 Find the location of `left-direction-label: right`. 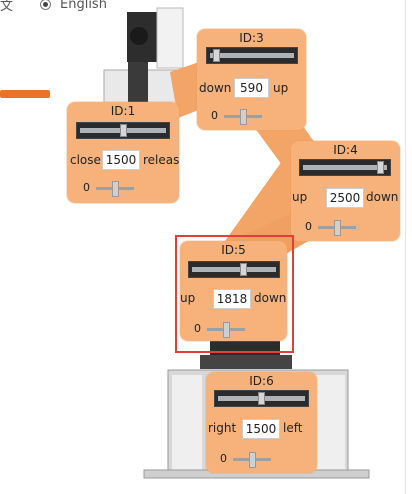

left-direction-label: right is located at coordinates (222, 428).